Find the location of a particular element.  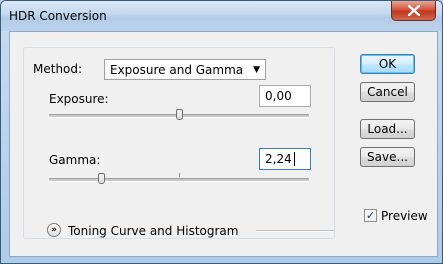

toning-divider is located at coordinates (295, 231).